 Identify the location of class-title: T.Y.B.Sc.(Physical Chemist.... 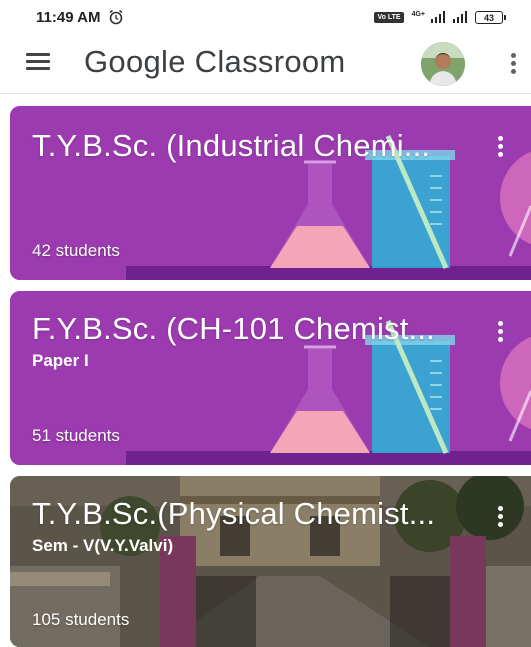
(234, 513).